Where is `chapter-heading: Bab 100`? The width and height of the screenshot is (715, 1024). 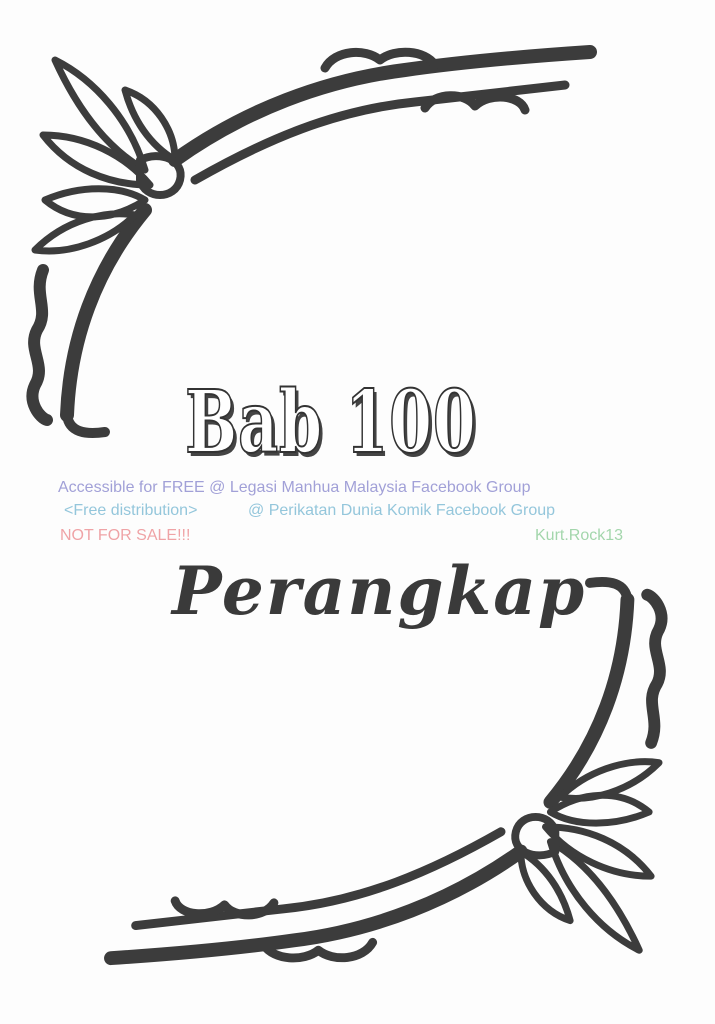
chapter-heading: Bab 100 is located at coordinates (330, 422).